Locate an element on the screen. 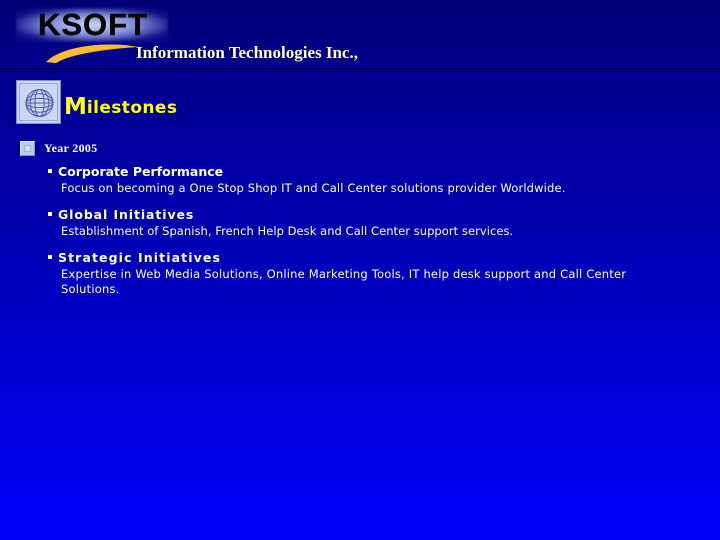  globe-icon is located at coordinates (38, 102).